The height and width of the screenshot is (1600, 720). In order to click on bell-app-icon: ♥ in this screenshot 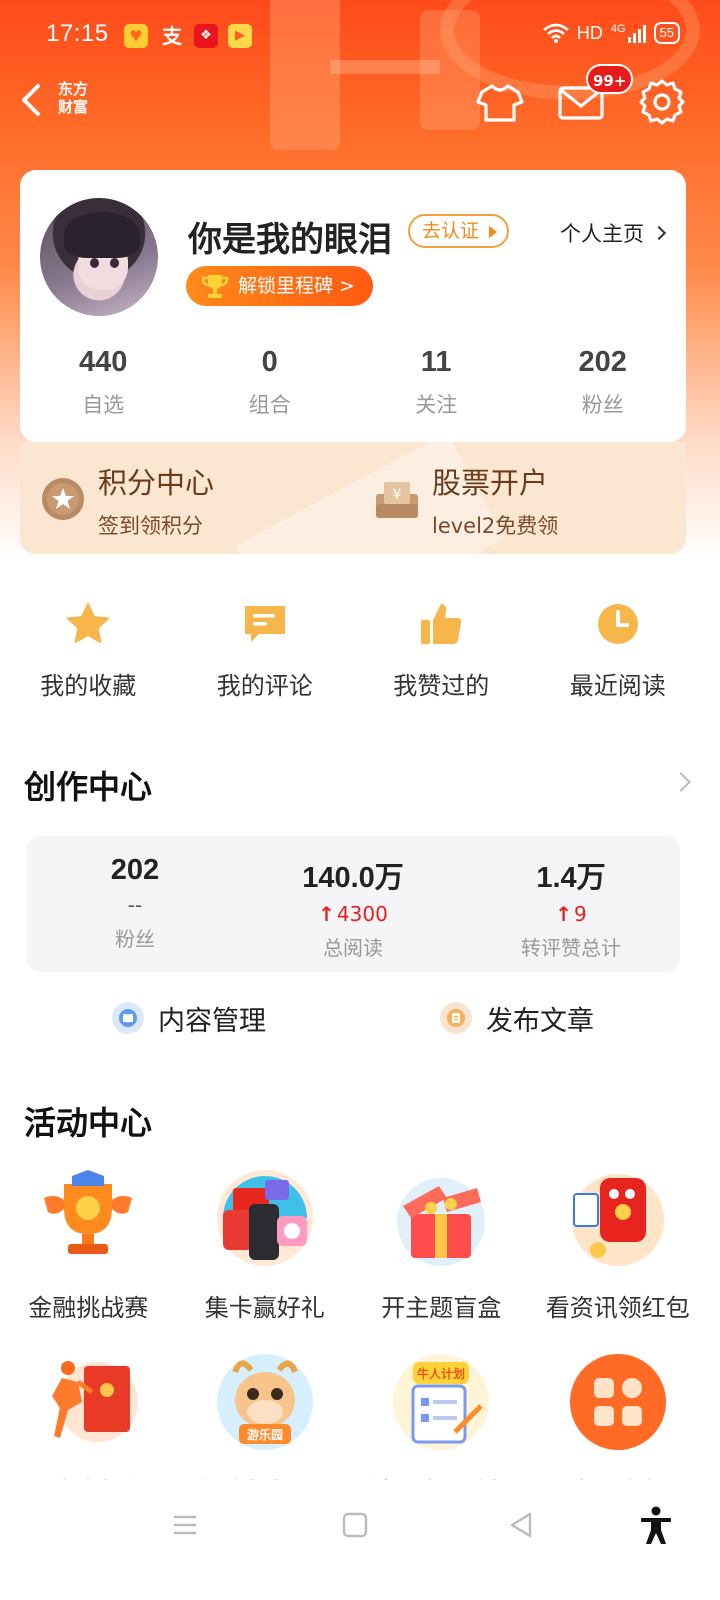, I will do `click(136, 36)`.